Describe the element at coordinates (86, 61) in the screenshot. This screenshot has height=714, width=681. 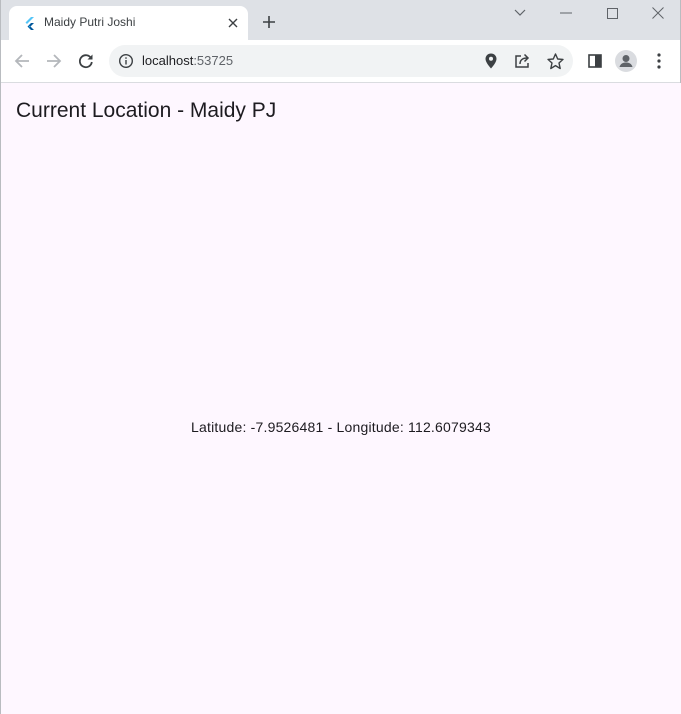
I see `reload-icon` at that location.